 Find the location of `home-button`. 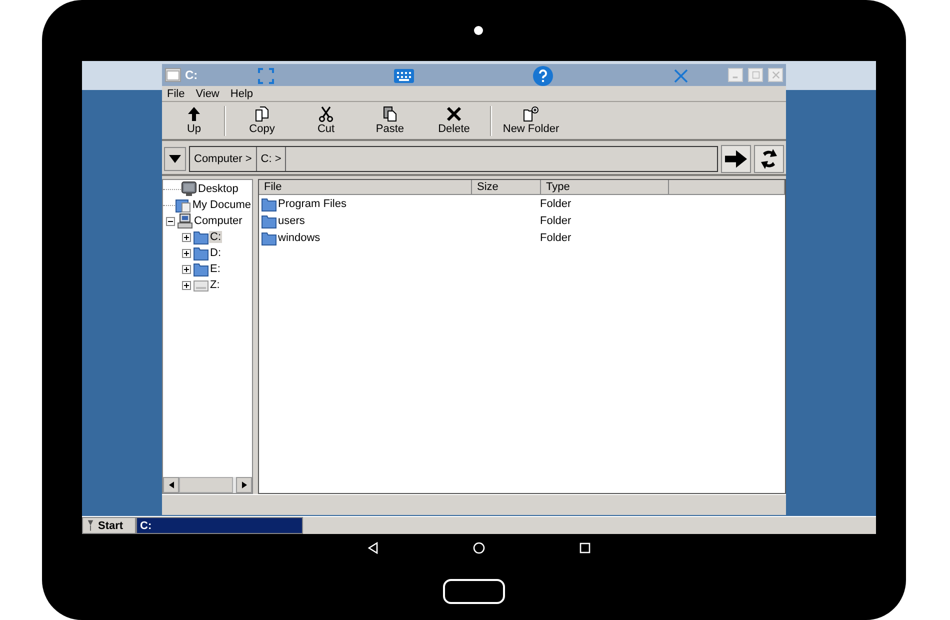

home-button is located at coordinates (474, 591).